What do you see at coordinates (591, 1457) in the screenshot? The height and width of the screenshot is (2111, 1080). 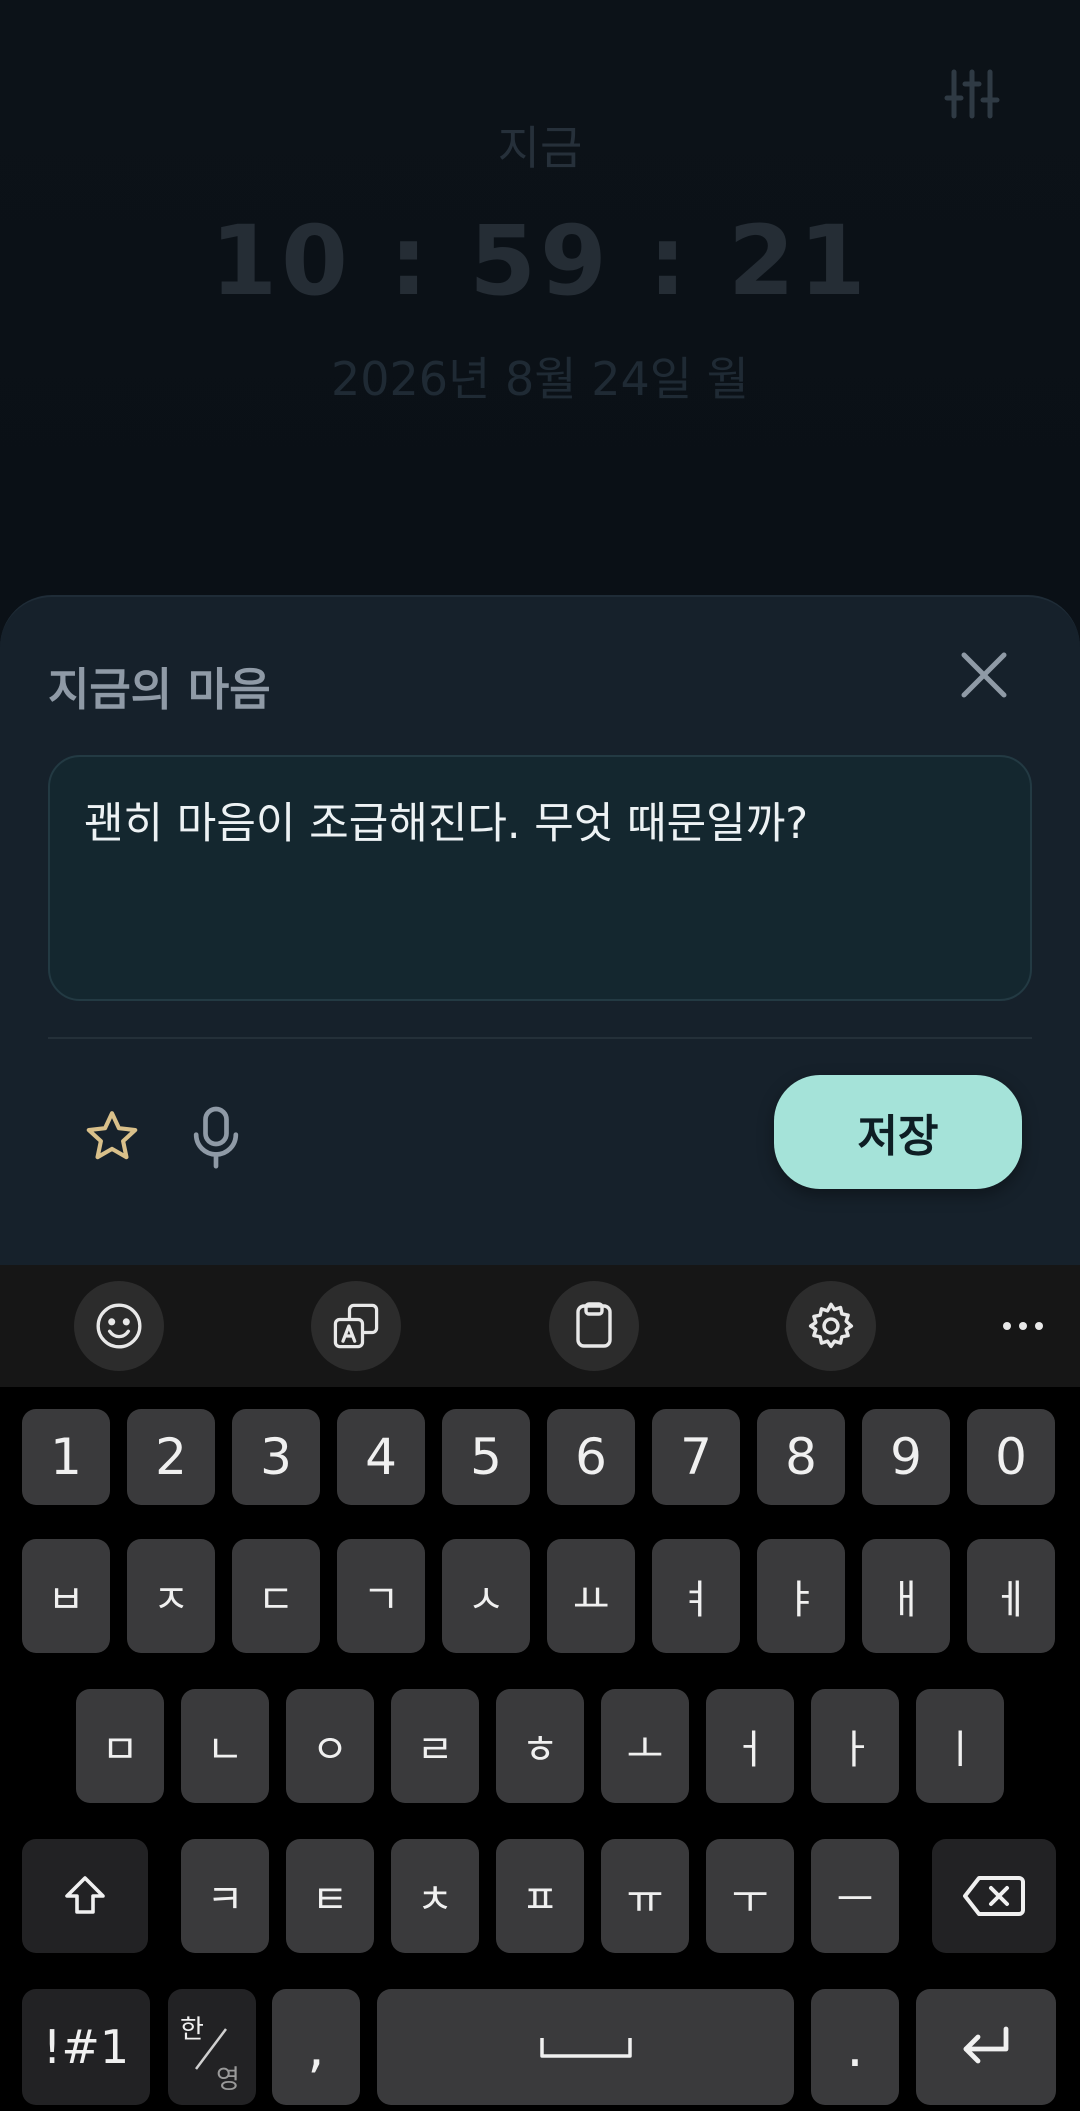 I see `key-6: 6` at bounding box center [591, 1457].